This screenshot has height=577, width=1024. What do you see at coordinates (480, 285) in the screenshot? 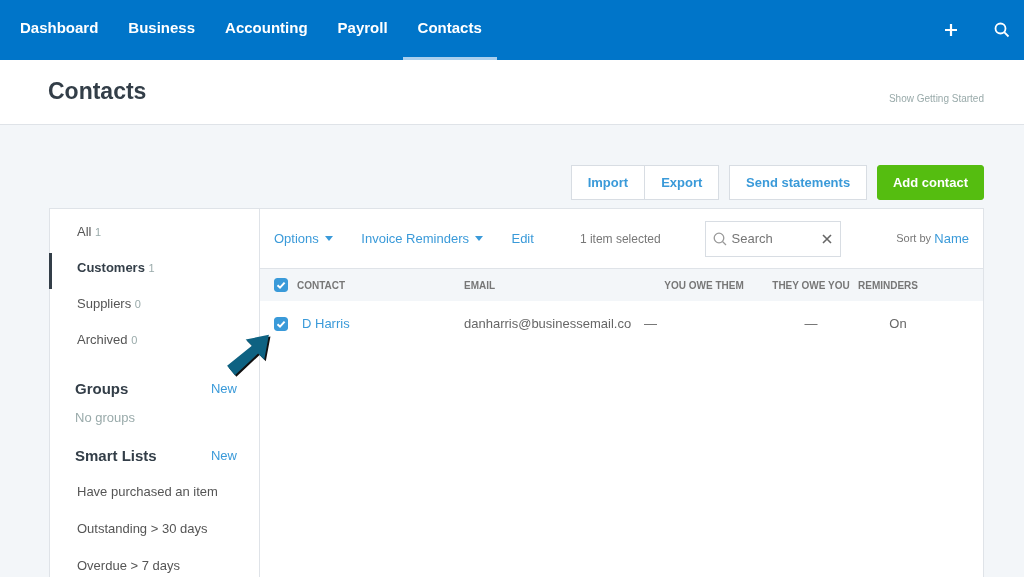
I see `column-header: EMAIL` at bounding box center [480, 285].